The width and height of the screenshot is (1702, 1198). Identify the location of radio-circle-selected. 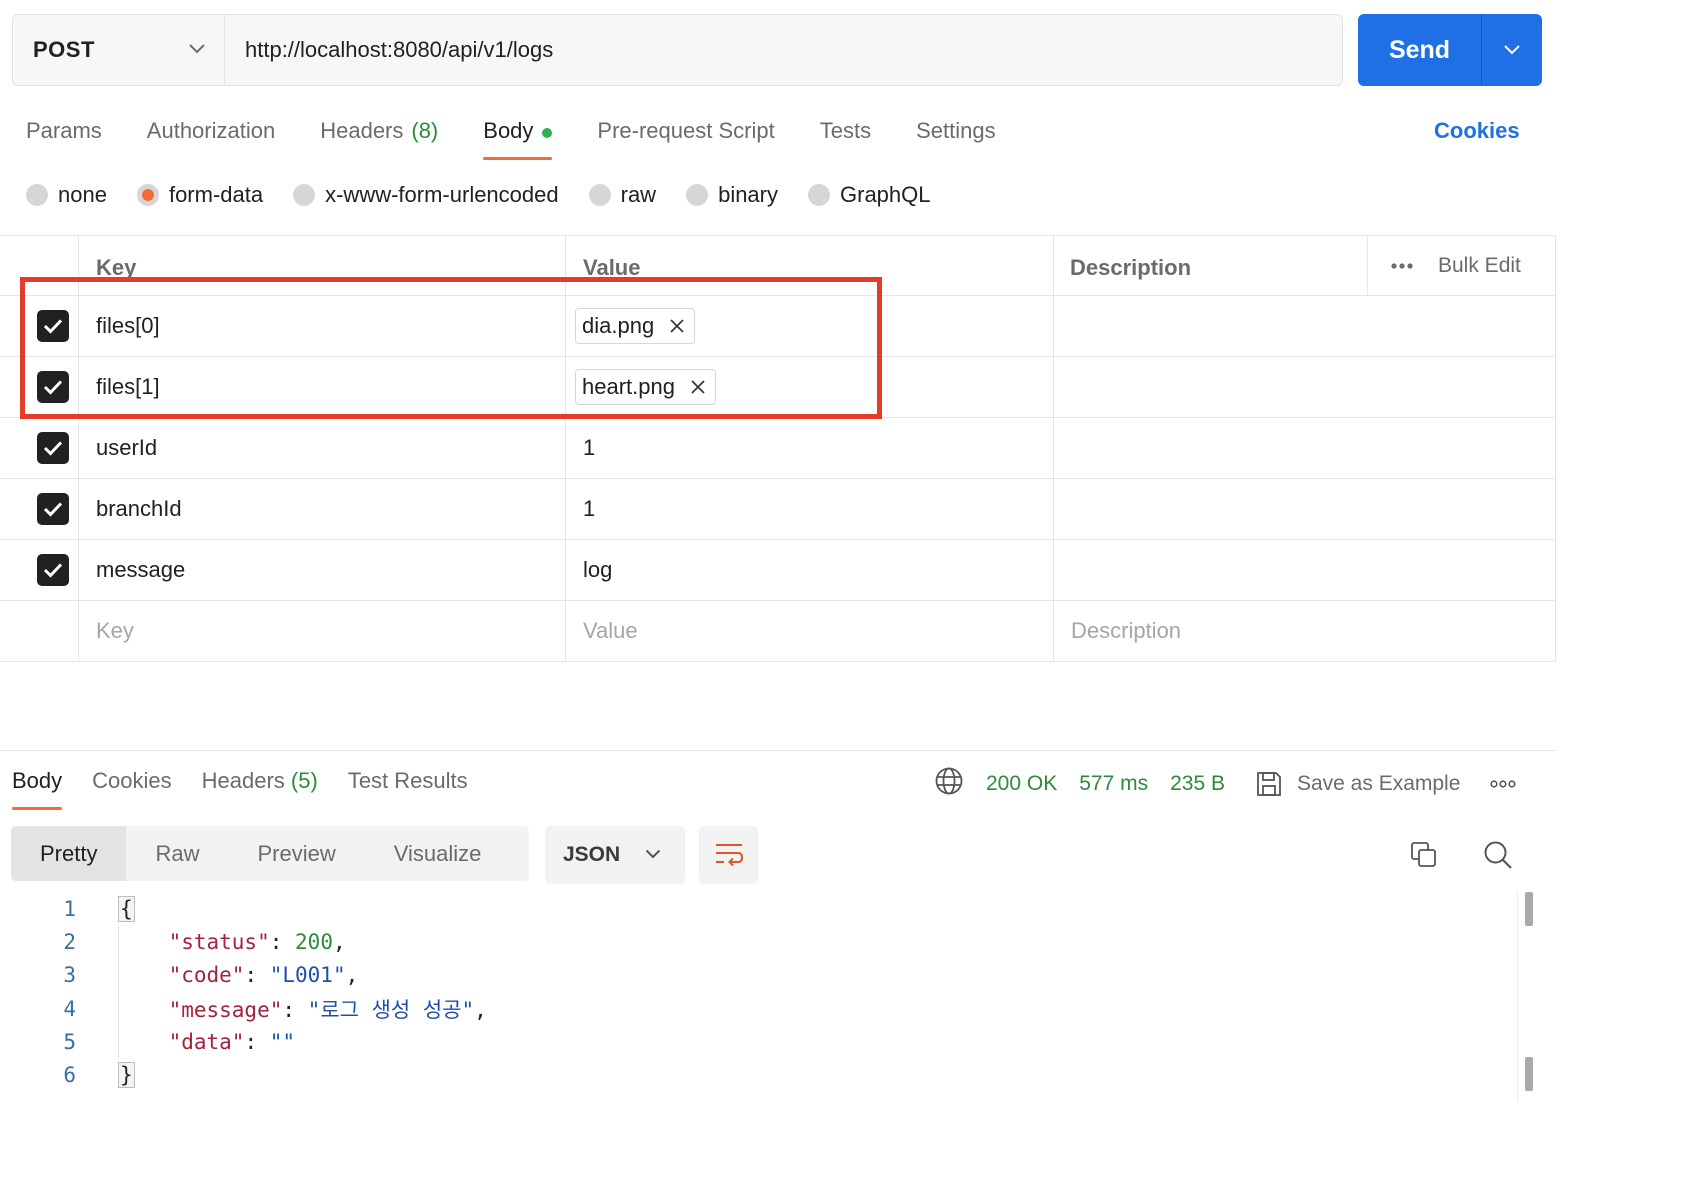
(147, 195).